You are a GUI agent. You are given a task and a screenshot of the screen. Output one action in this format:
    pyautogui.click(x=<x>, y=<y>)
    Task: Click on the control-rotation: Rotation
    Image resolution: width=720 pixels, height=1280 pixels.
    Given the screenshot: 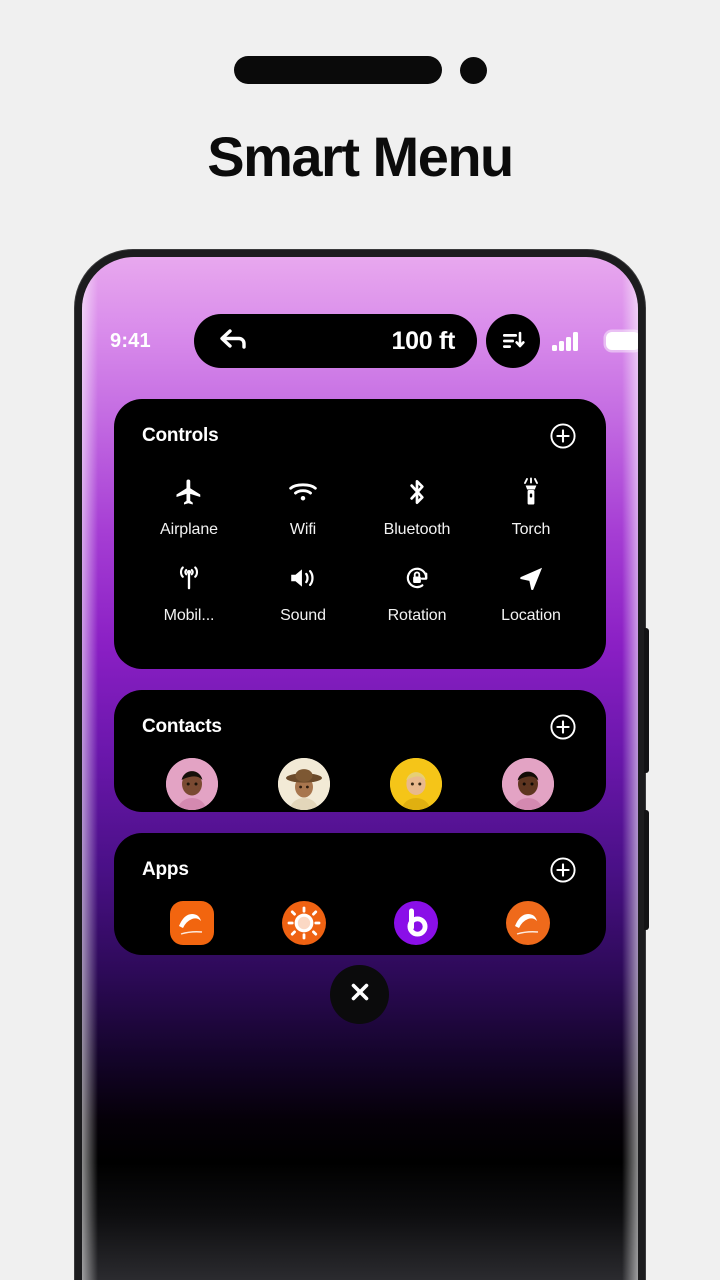 What is the action you would take?
    pyautogui.click(x=417, y=594)
    